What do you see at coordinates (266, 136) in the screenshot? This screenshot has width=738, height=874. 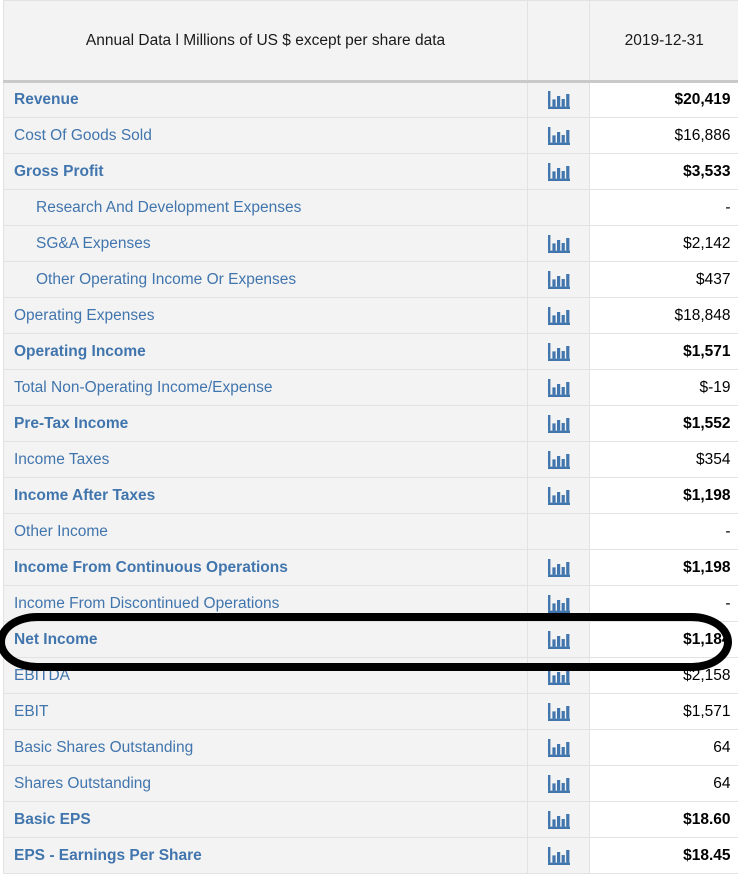 I see `row-label-link: Cost Of Goods Sold` at bounding box center [266, 136].